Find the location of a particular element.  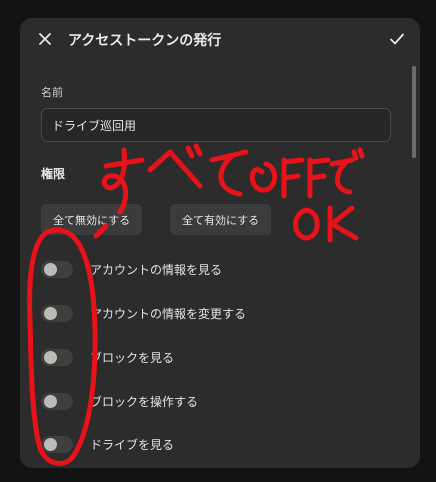

close-button is located at coordinates (45, 39).